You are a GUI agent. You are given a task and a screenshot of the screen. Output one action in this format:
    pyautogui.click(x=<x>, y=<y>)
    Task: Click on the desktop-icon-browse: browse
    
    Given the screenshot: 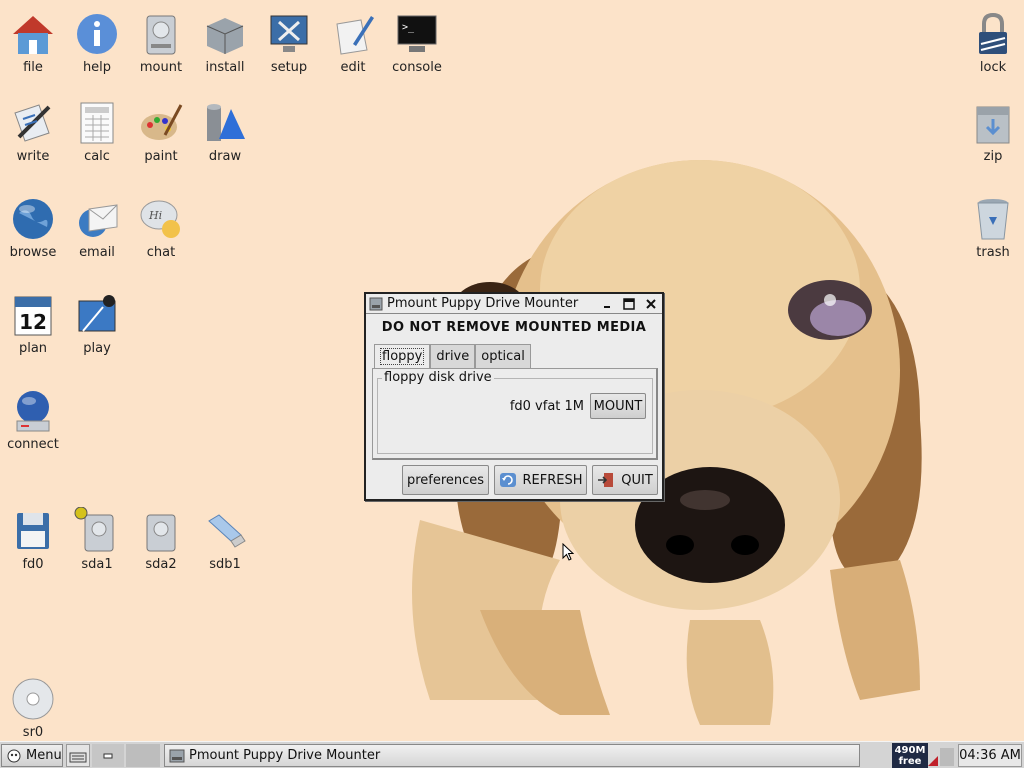 What is the action you would take?
    pyautogui.click(x=33, y=224)
    